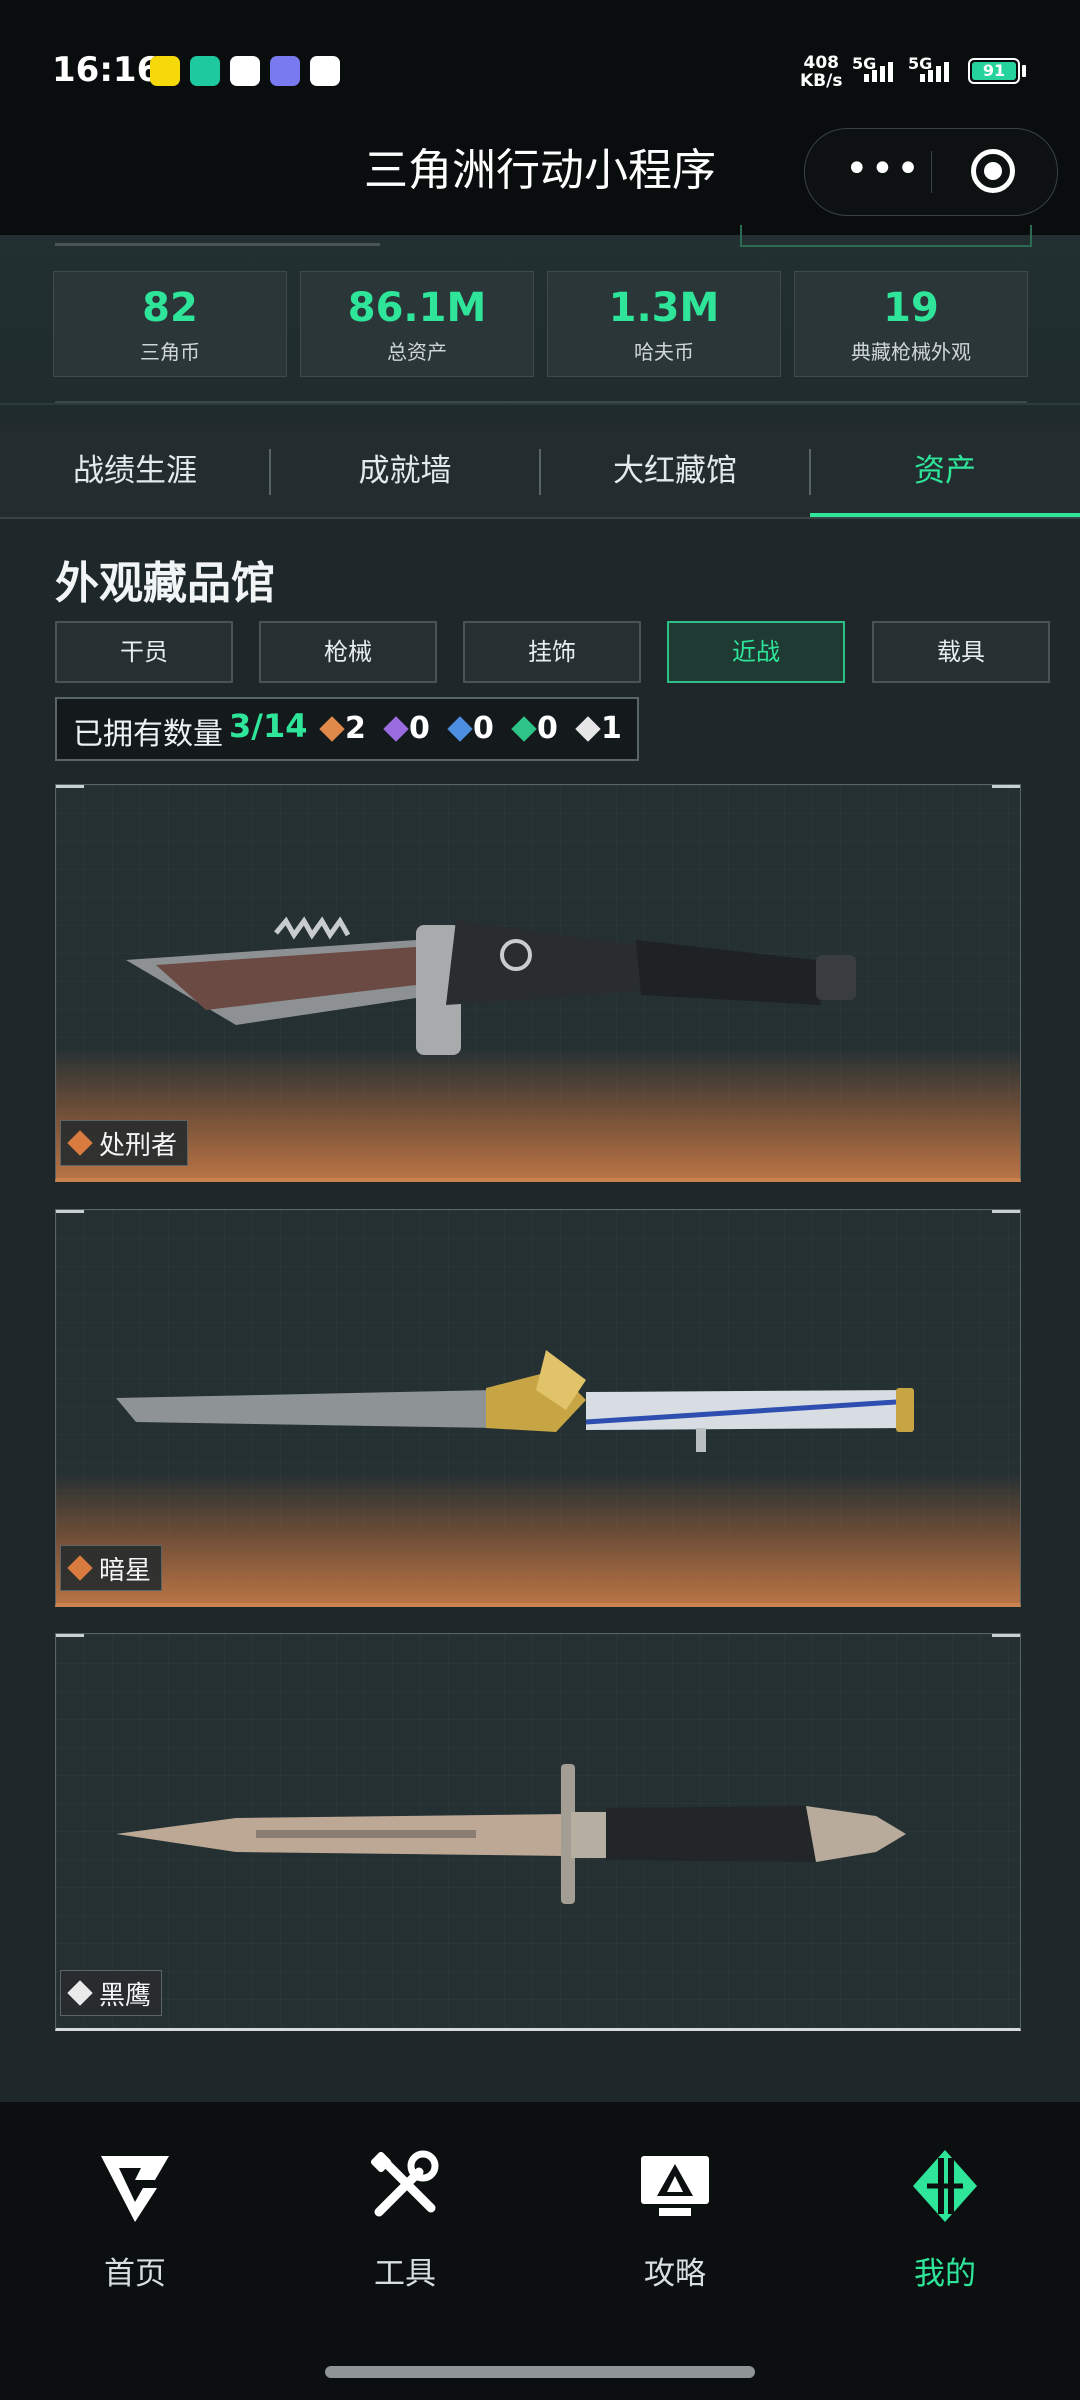  I want to click on nav-label: 我的, so click(945, 2274).